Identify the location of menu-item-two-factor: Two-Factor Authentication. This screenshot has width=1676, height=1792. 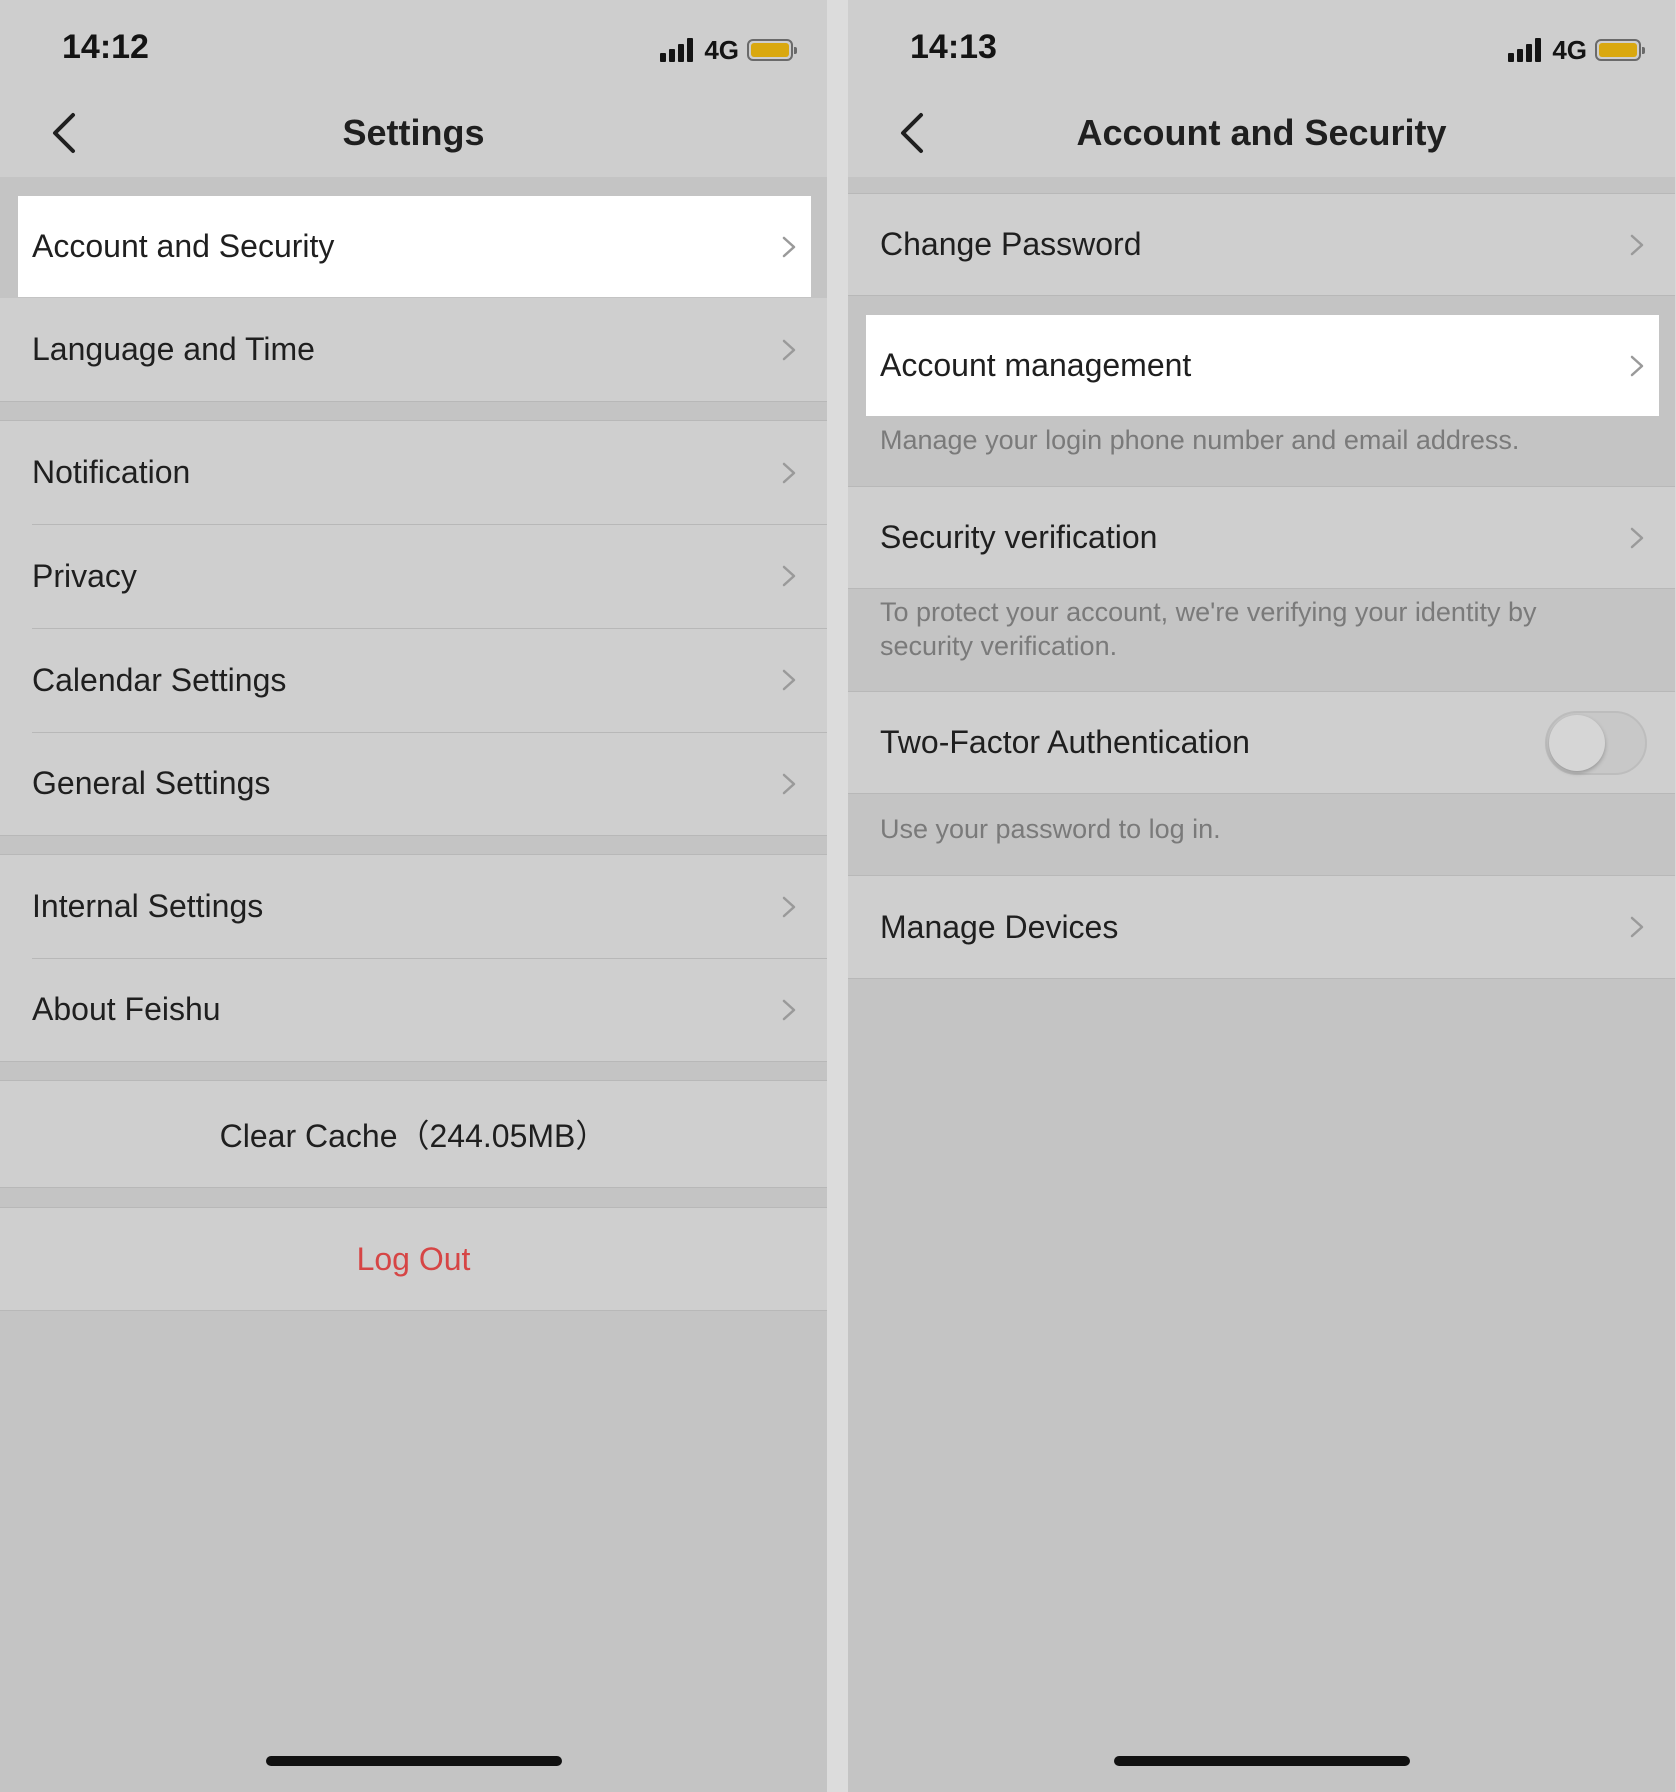
(1261, 742).